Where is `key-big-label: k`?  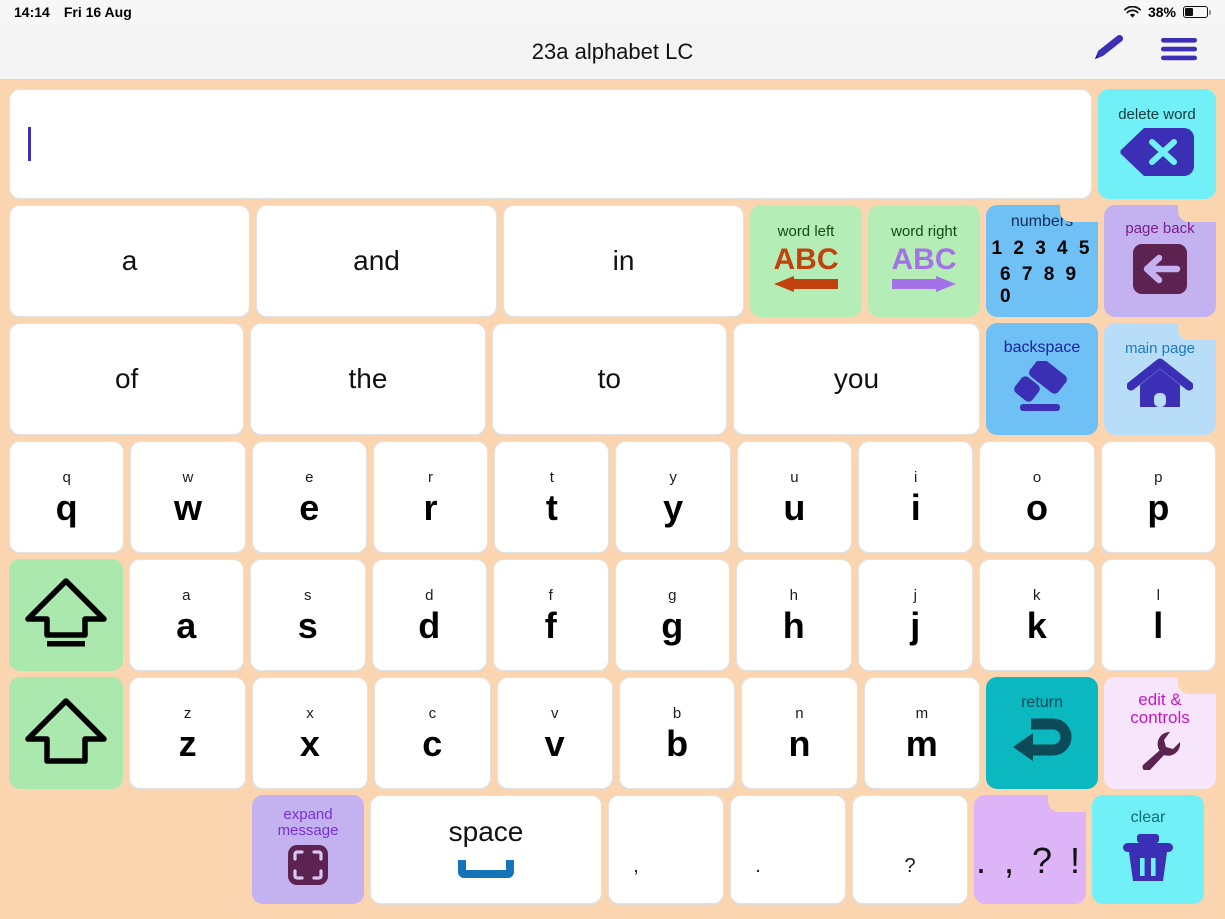
key-big-label: k is located at coordinates (1036, 625).